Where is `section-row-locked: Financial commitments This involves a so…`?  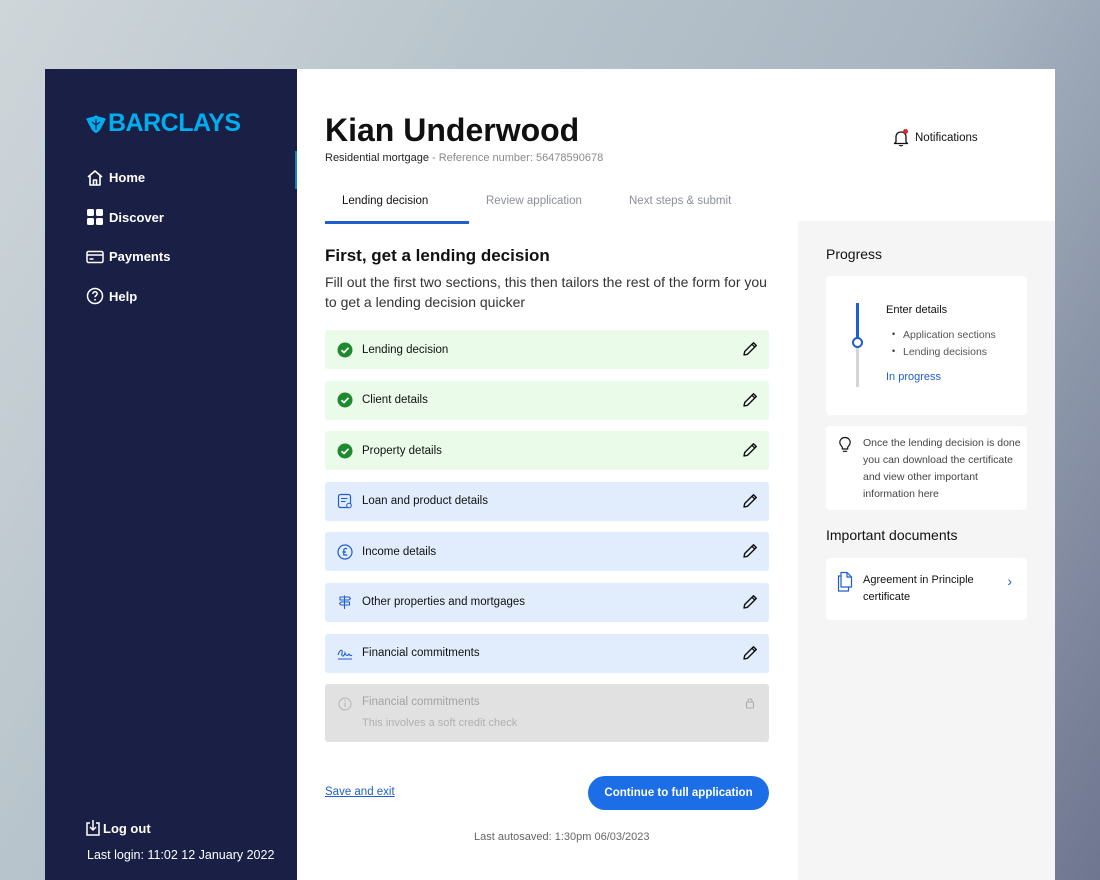 section-row-locked: Financial commitments This involves a so… is located at coordinates (547, 713).